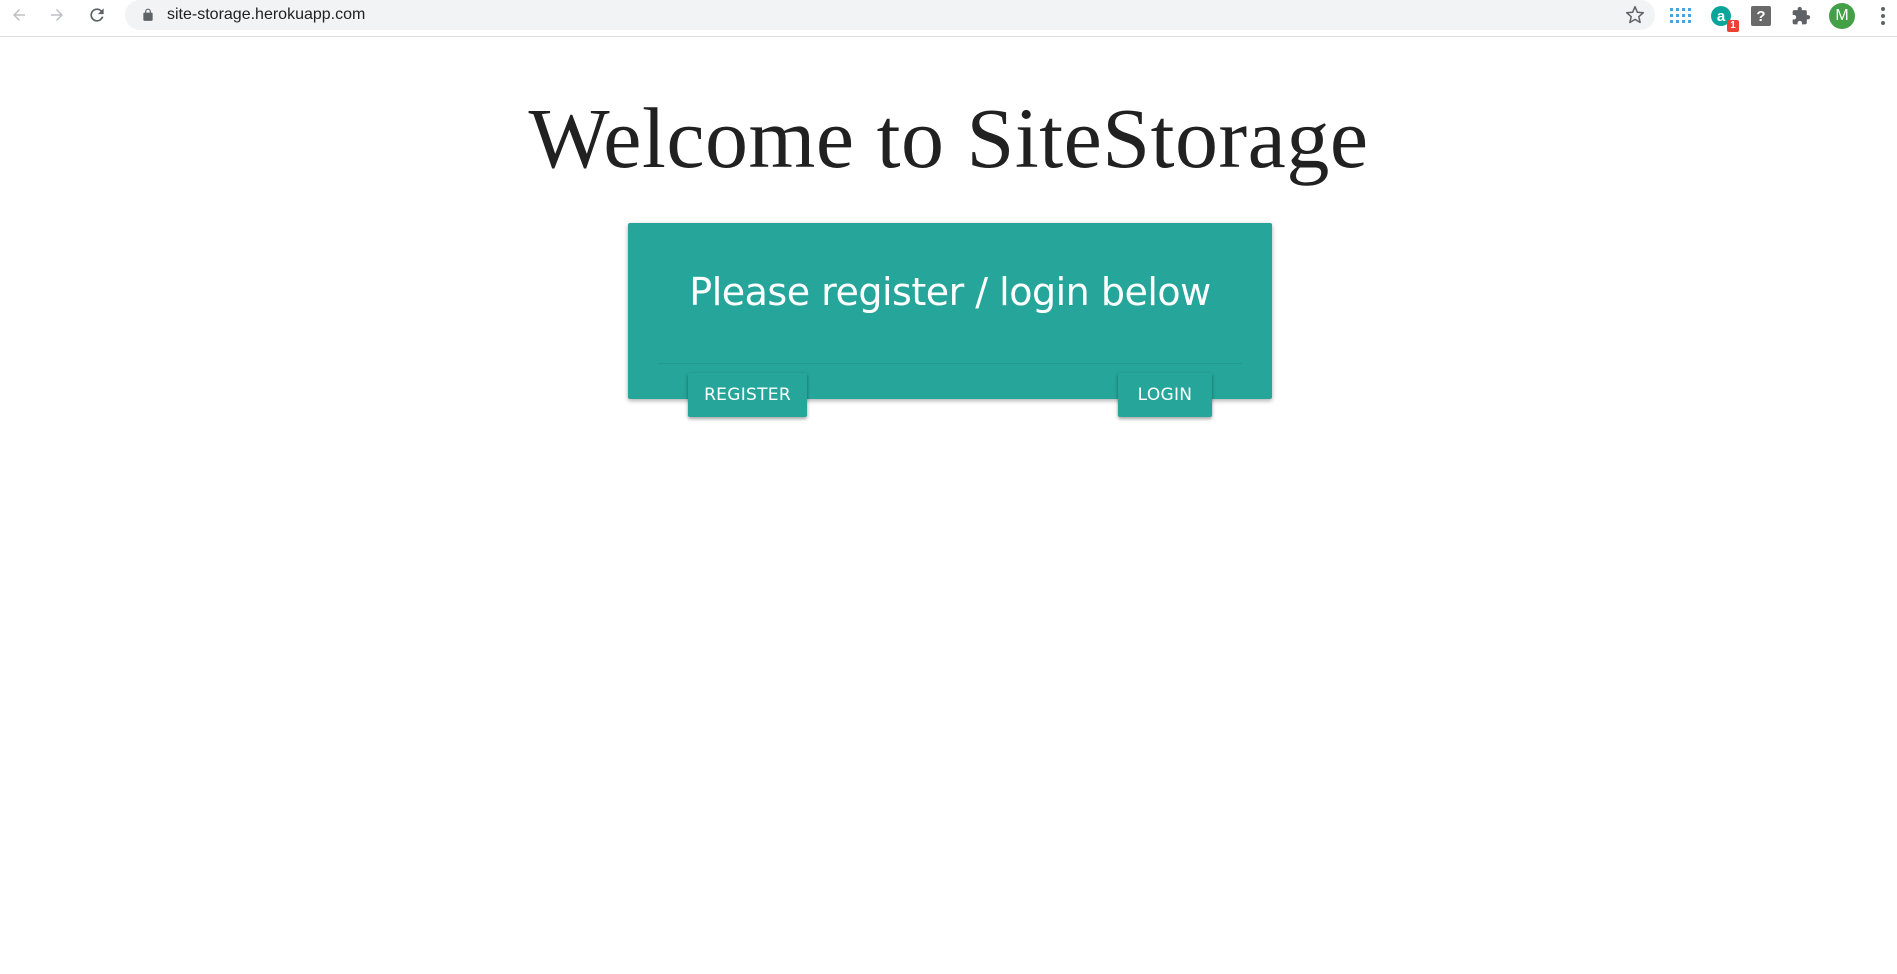 This screenshot has width=1897, height=974. I want to click on extension-help-button: ?, so click(1761, 16).